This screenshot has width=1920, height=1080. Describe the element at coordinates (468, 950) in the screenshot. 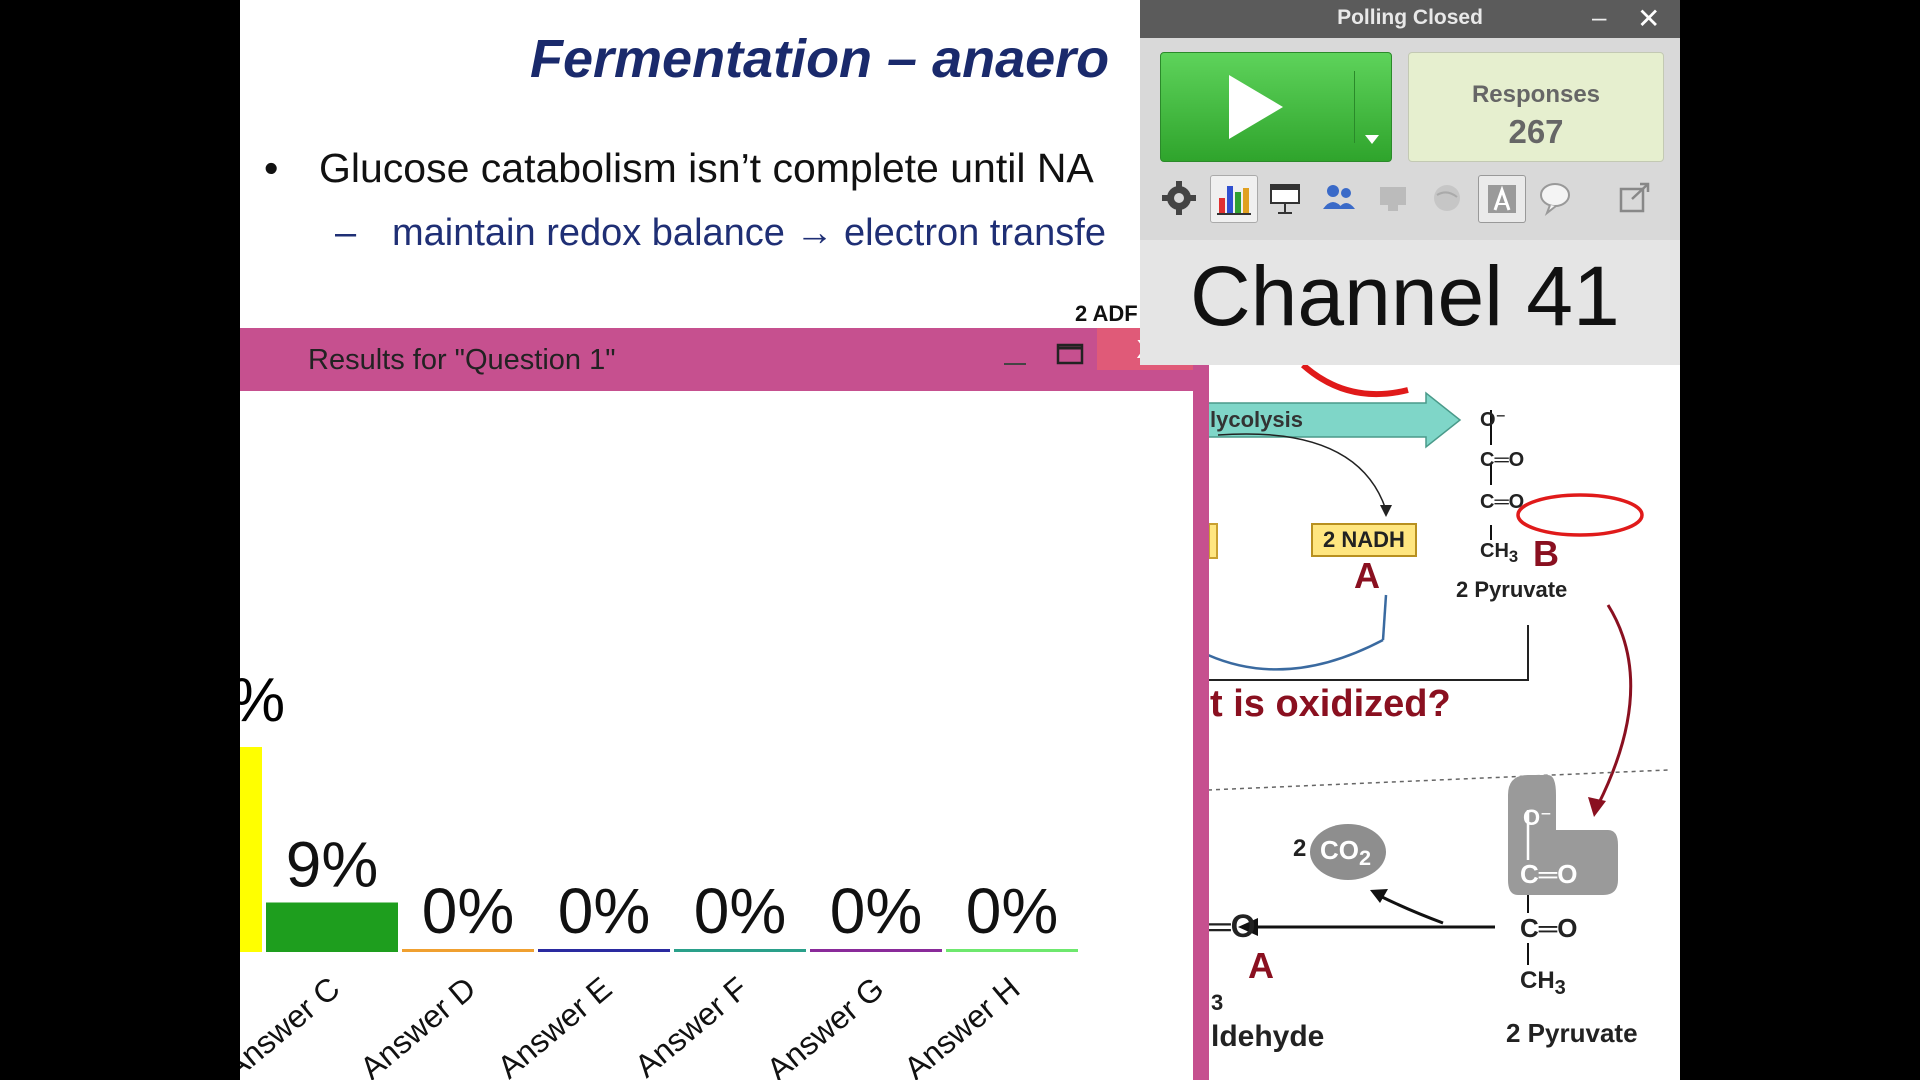

I see `bar-answer-d` at that location.